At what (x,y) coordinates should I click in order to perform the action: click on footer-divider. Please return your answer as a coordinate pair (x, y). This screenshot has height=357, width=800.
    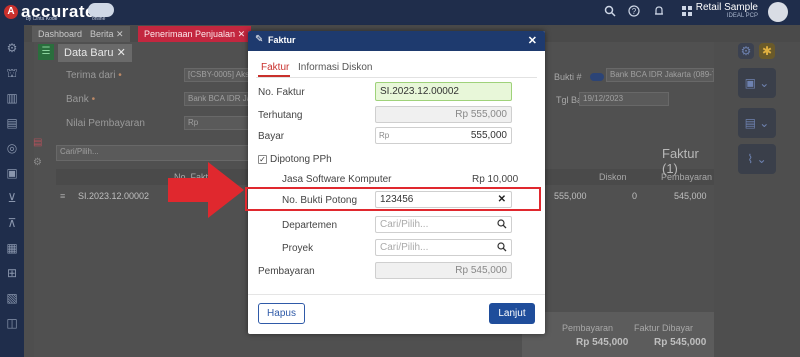
    Looking at the image, I should click on (396, 294).